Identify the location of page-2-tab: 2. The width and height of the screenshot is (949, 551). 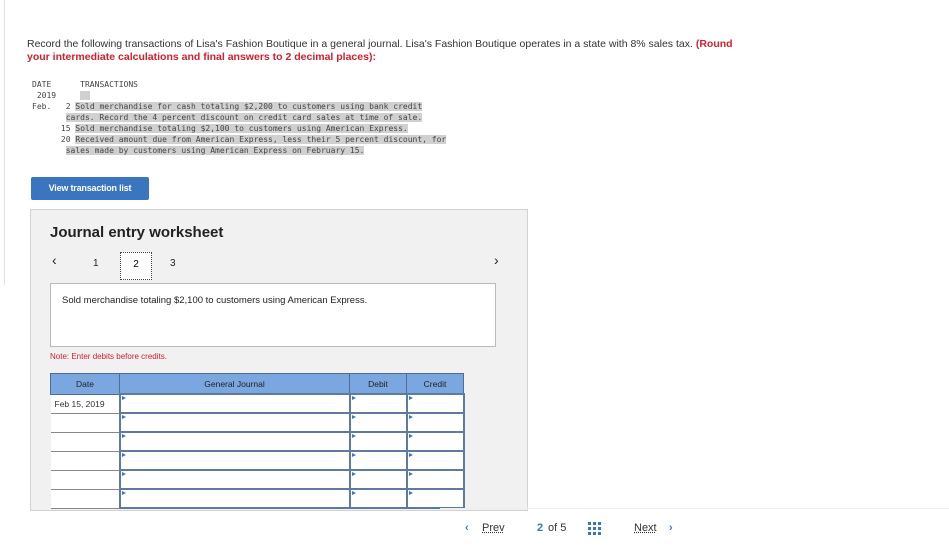
(136, 266).